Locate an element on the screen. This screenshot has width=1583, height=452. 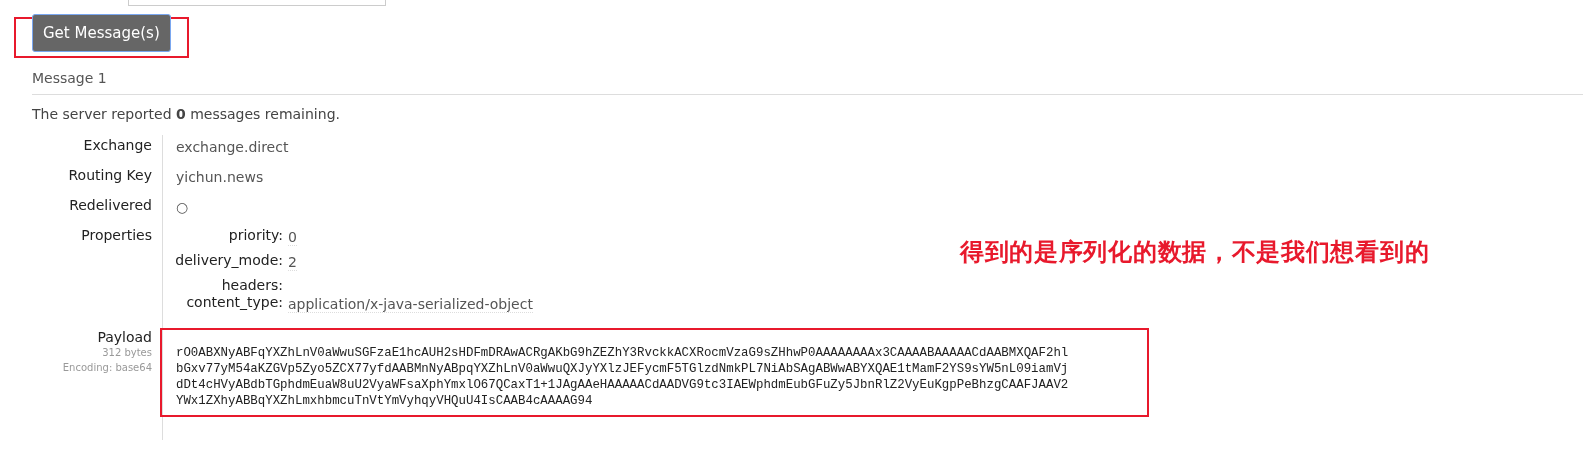
summary-text: The server reported 0 messages remaining. is located at coordinates (186, 114).